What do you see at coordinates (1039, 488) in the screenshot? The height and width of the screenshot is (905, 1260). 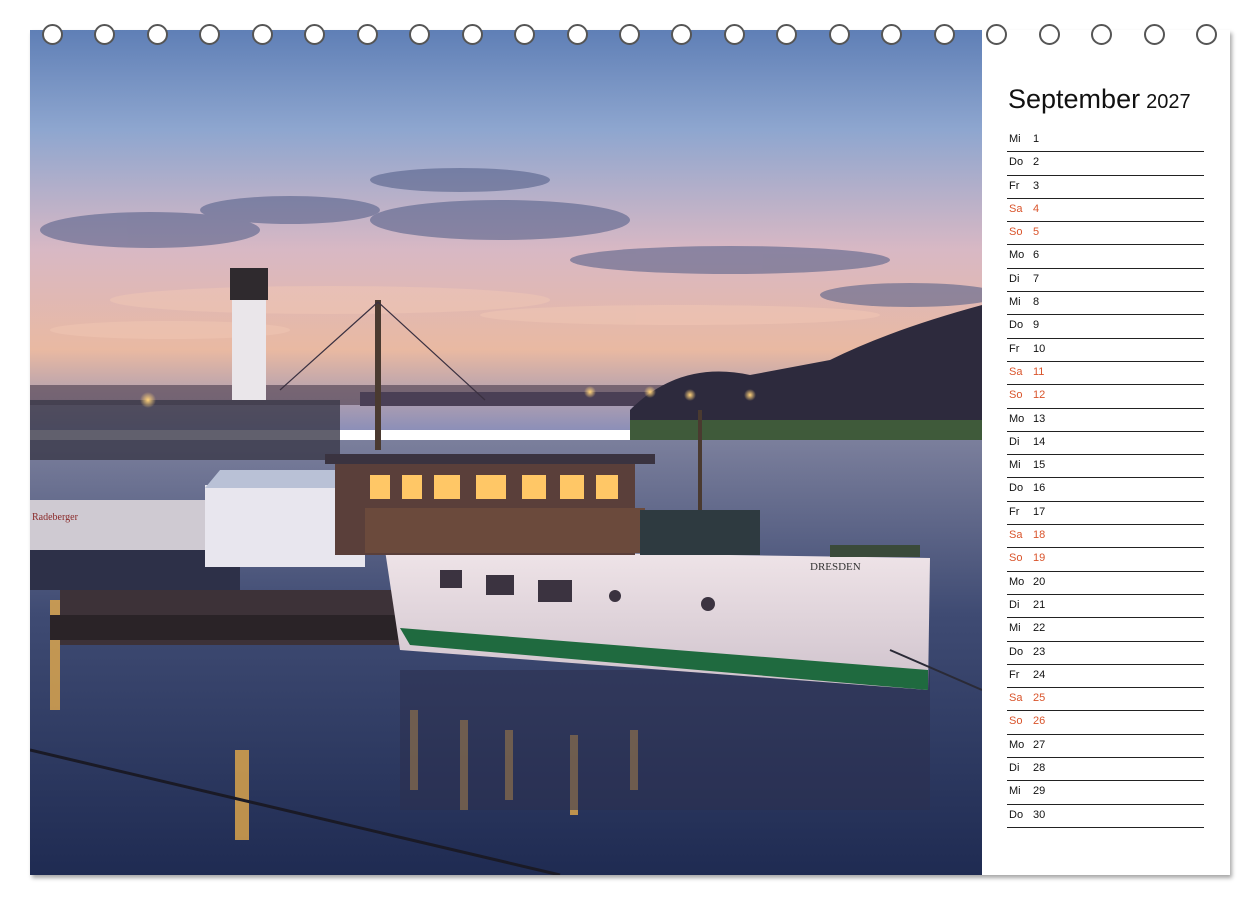 I see `day-number: 16` at bounding box center [1039, 488].